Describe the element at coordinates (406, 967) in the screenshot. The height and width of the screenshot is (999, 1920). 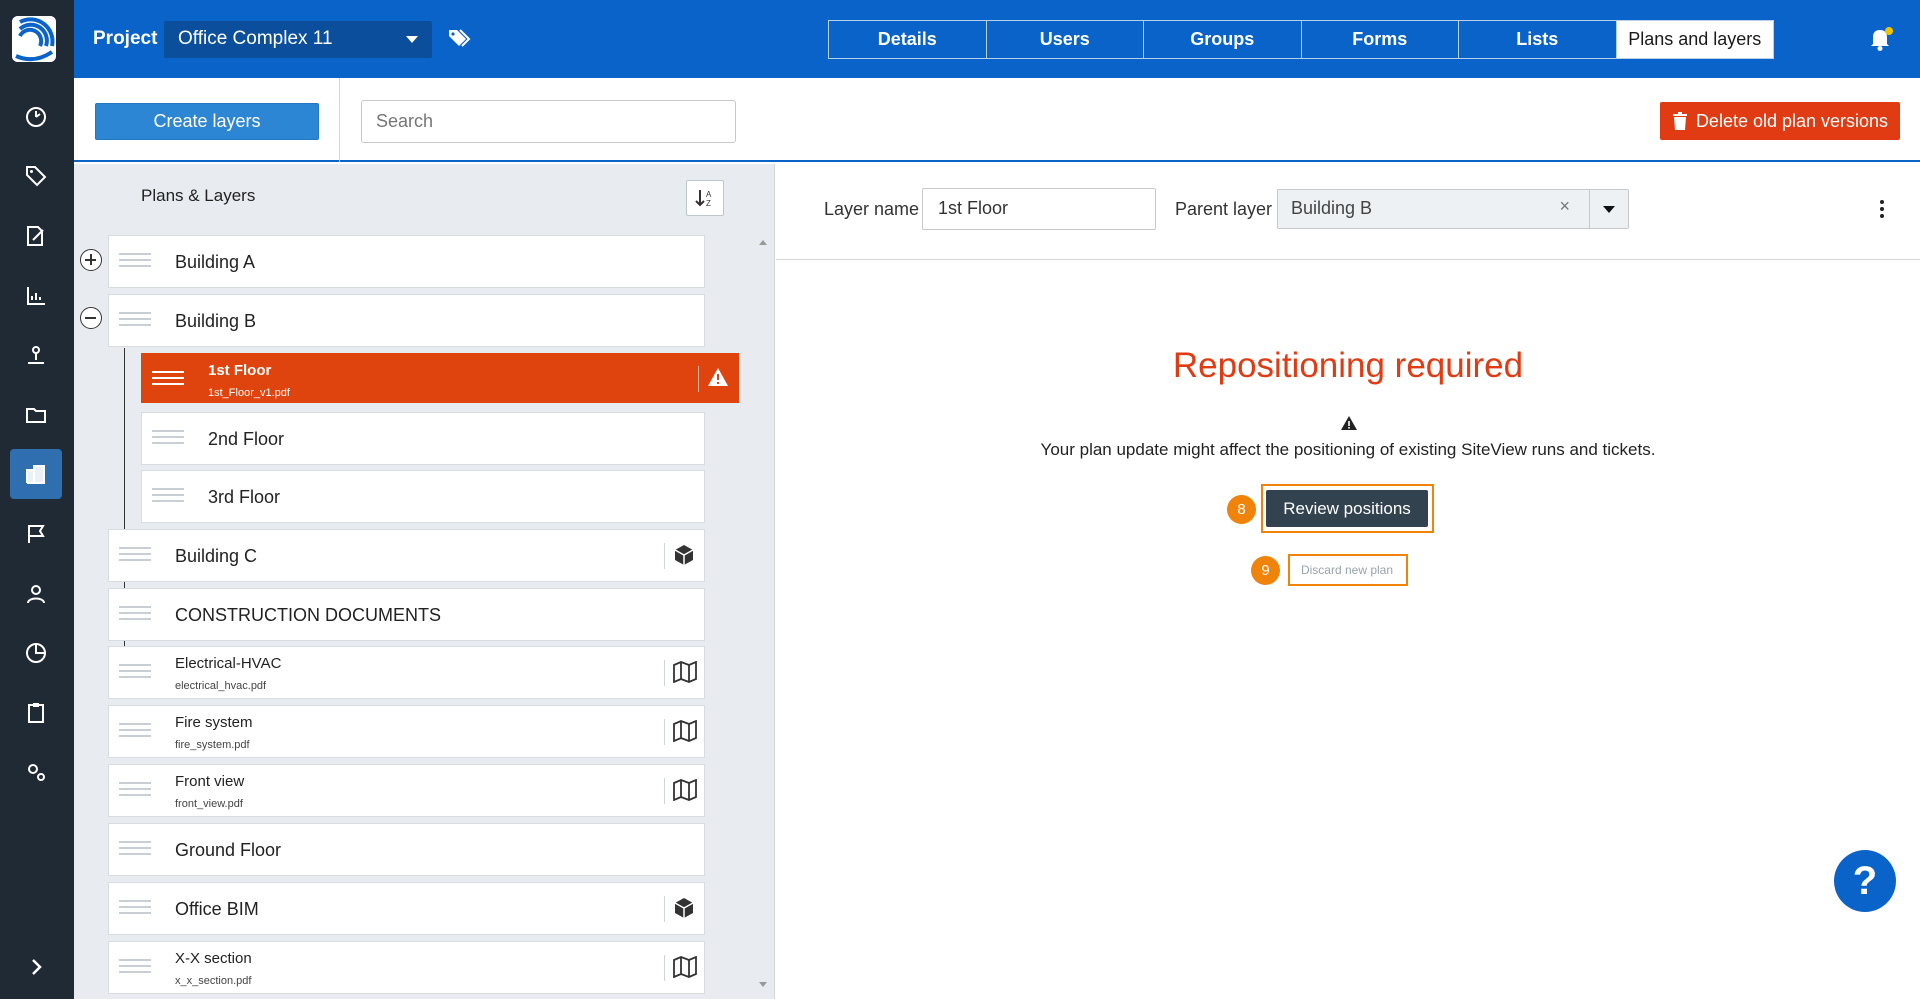
I see `list-item: X-X section x_x_section.pdf` at that location.